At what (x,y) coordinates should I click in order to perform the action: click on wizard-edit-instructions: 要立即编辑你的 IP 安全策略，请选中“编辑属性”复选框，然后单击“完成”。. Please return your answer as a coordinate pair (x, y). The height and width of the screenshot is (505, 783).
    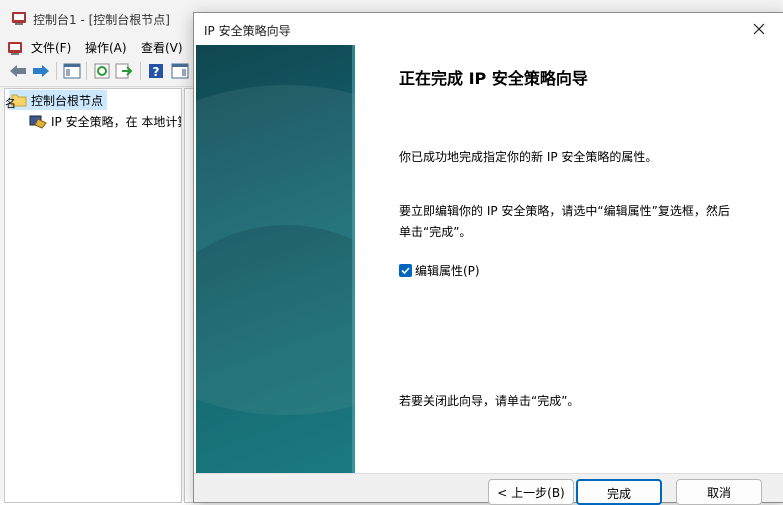
    Looking at the image, I should click on (564, 221).